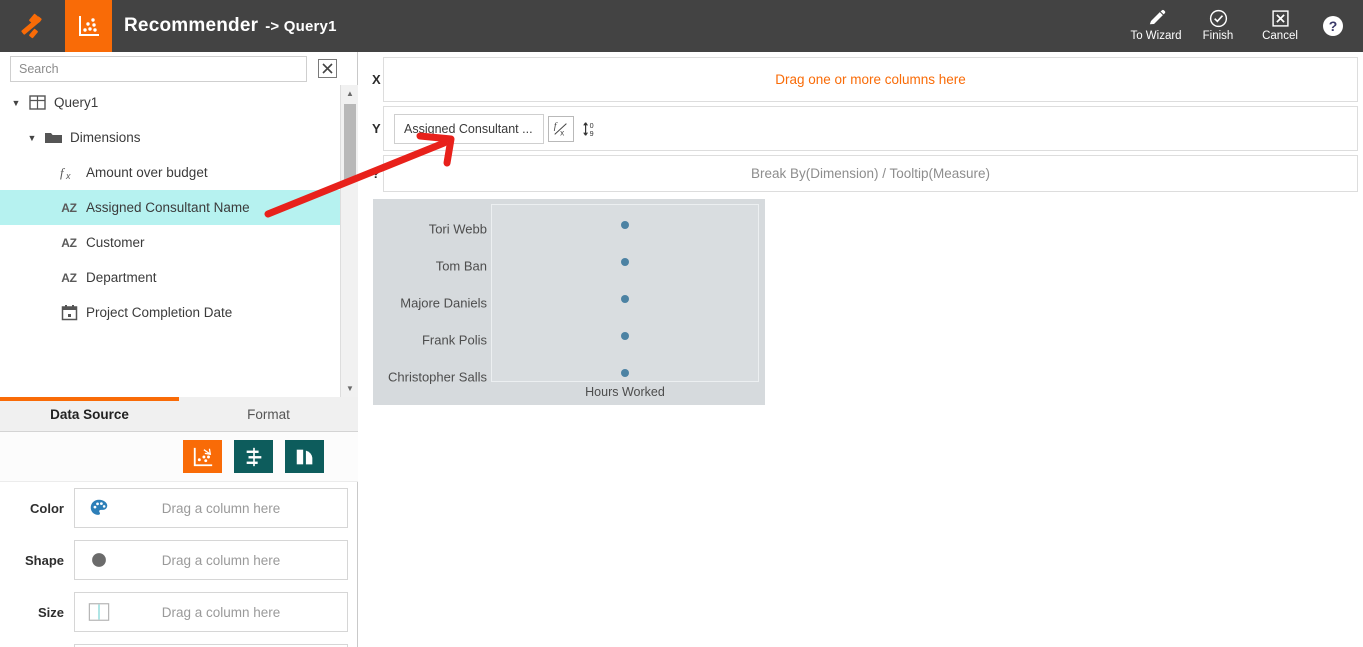 The height and width of the screenshot is (647, 1363). Describe the element at coordinates (88, 26) in the screenshot. I see `header-viz-icon-button` at that location.